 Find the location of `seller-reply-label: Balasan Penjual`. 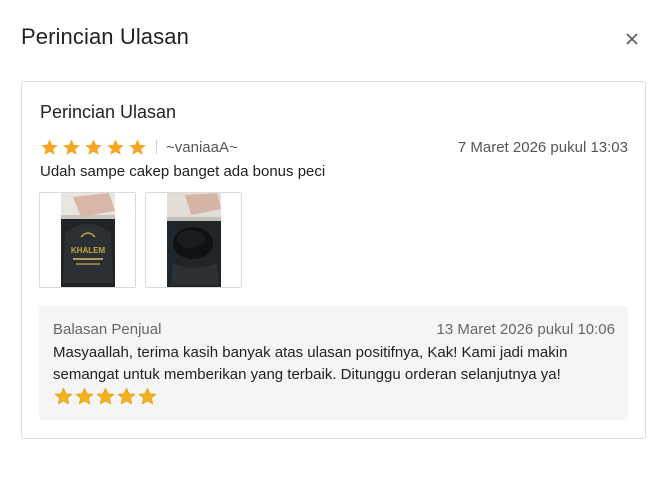

seller-reply-label: Balasan Penjual is located at coordinates (107, 329).